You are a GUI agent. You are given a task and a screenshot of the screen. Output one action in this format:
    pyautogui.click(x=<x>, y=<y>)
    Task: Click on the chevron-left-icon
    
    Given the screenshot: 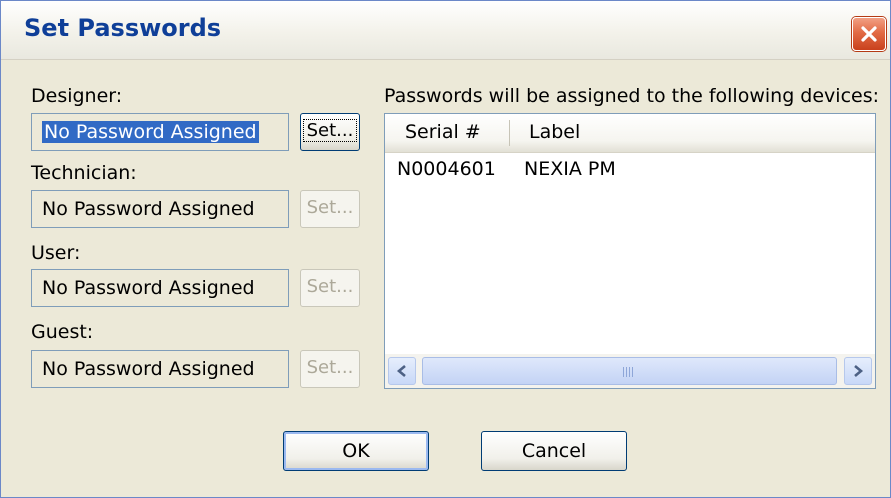 What is the action you would take?
    pyautogui.click(x=401, y=371)
    